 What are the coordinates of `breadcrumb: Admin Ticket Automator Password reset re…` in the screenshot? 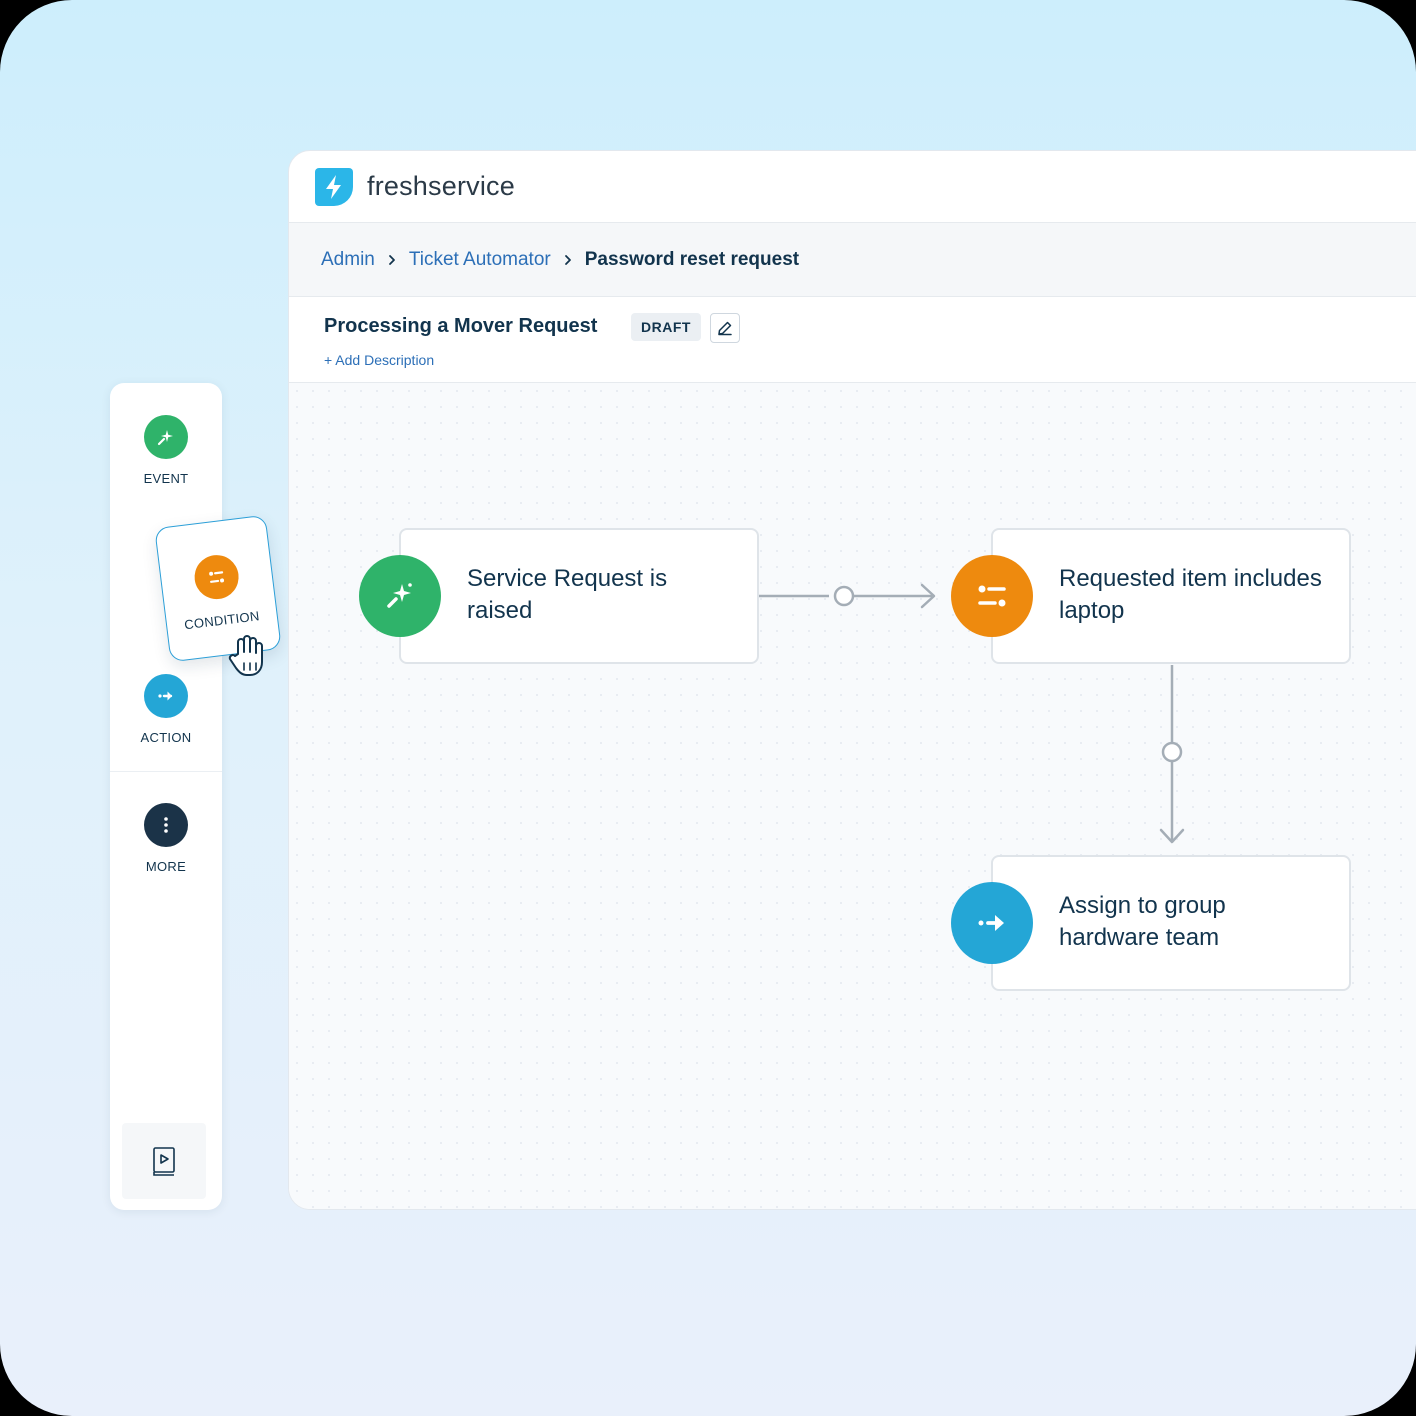 It's located at (852, 260).